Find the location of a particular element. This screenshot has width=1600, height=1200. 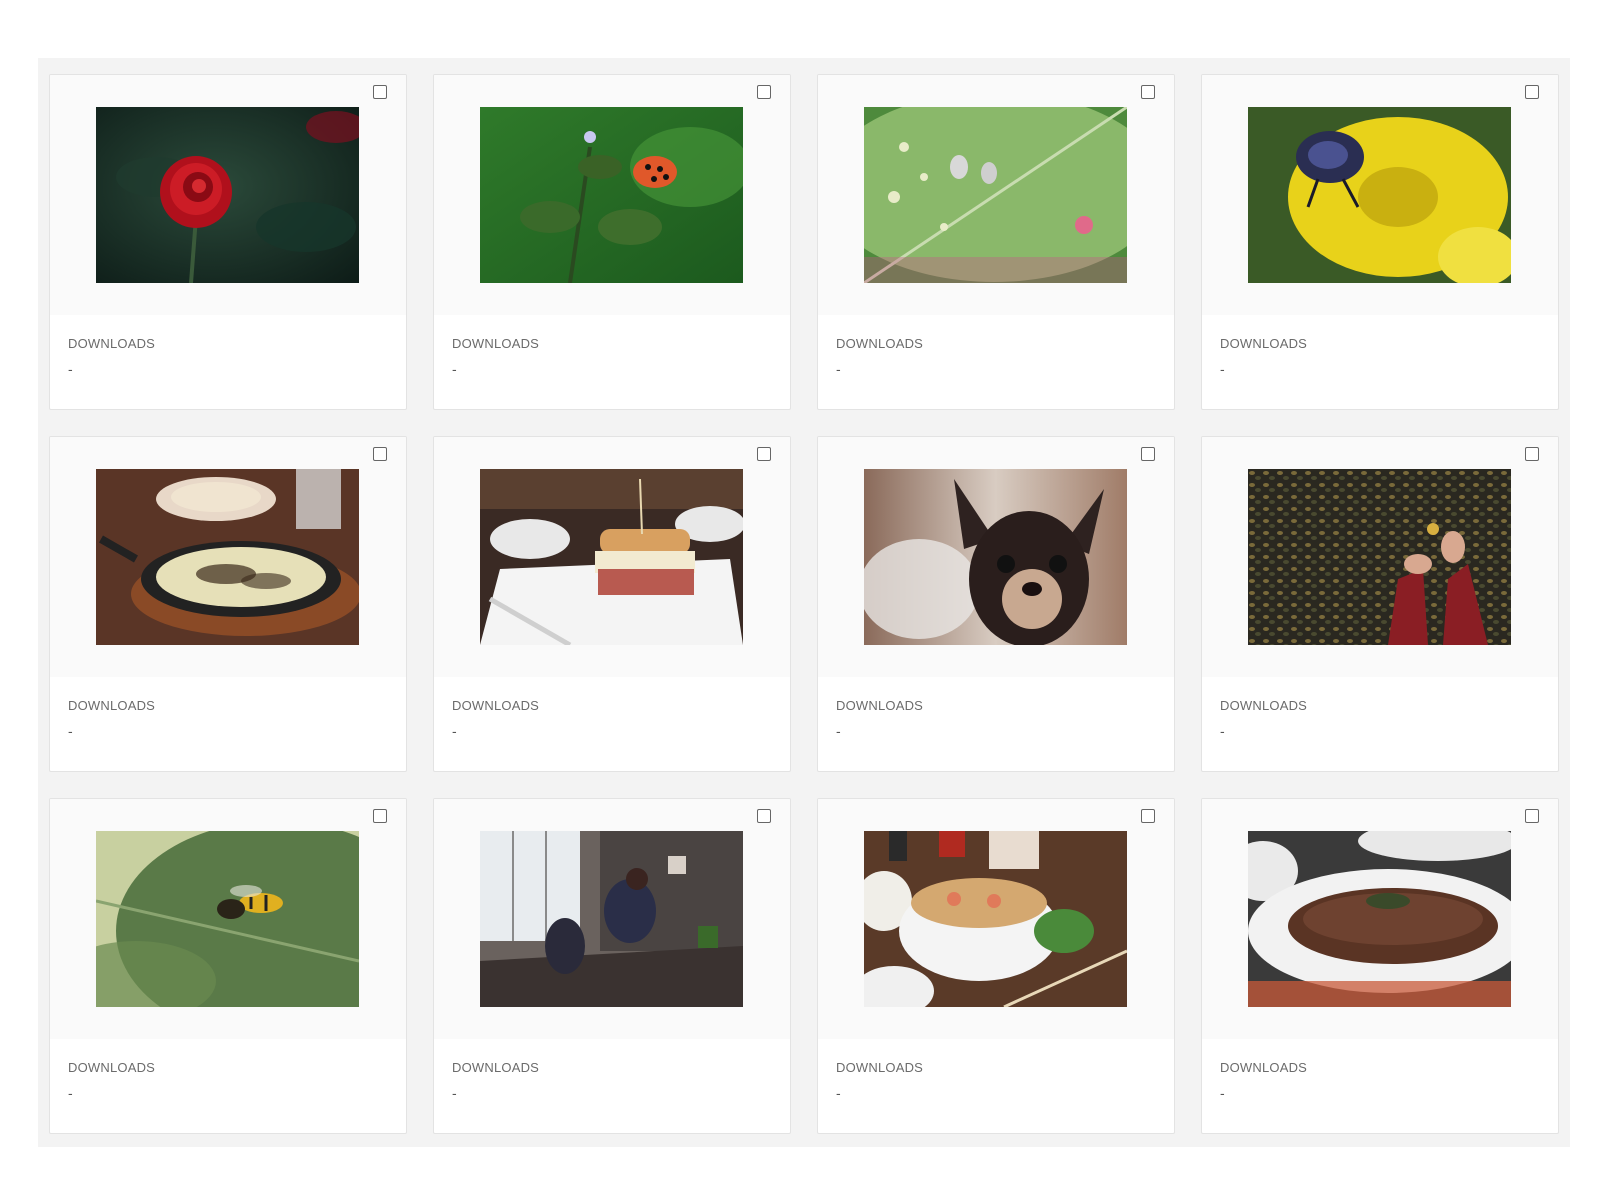

bugs-on-leaf-photo is located at coordinates (995, 195).